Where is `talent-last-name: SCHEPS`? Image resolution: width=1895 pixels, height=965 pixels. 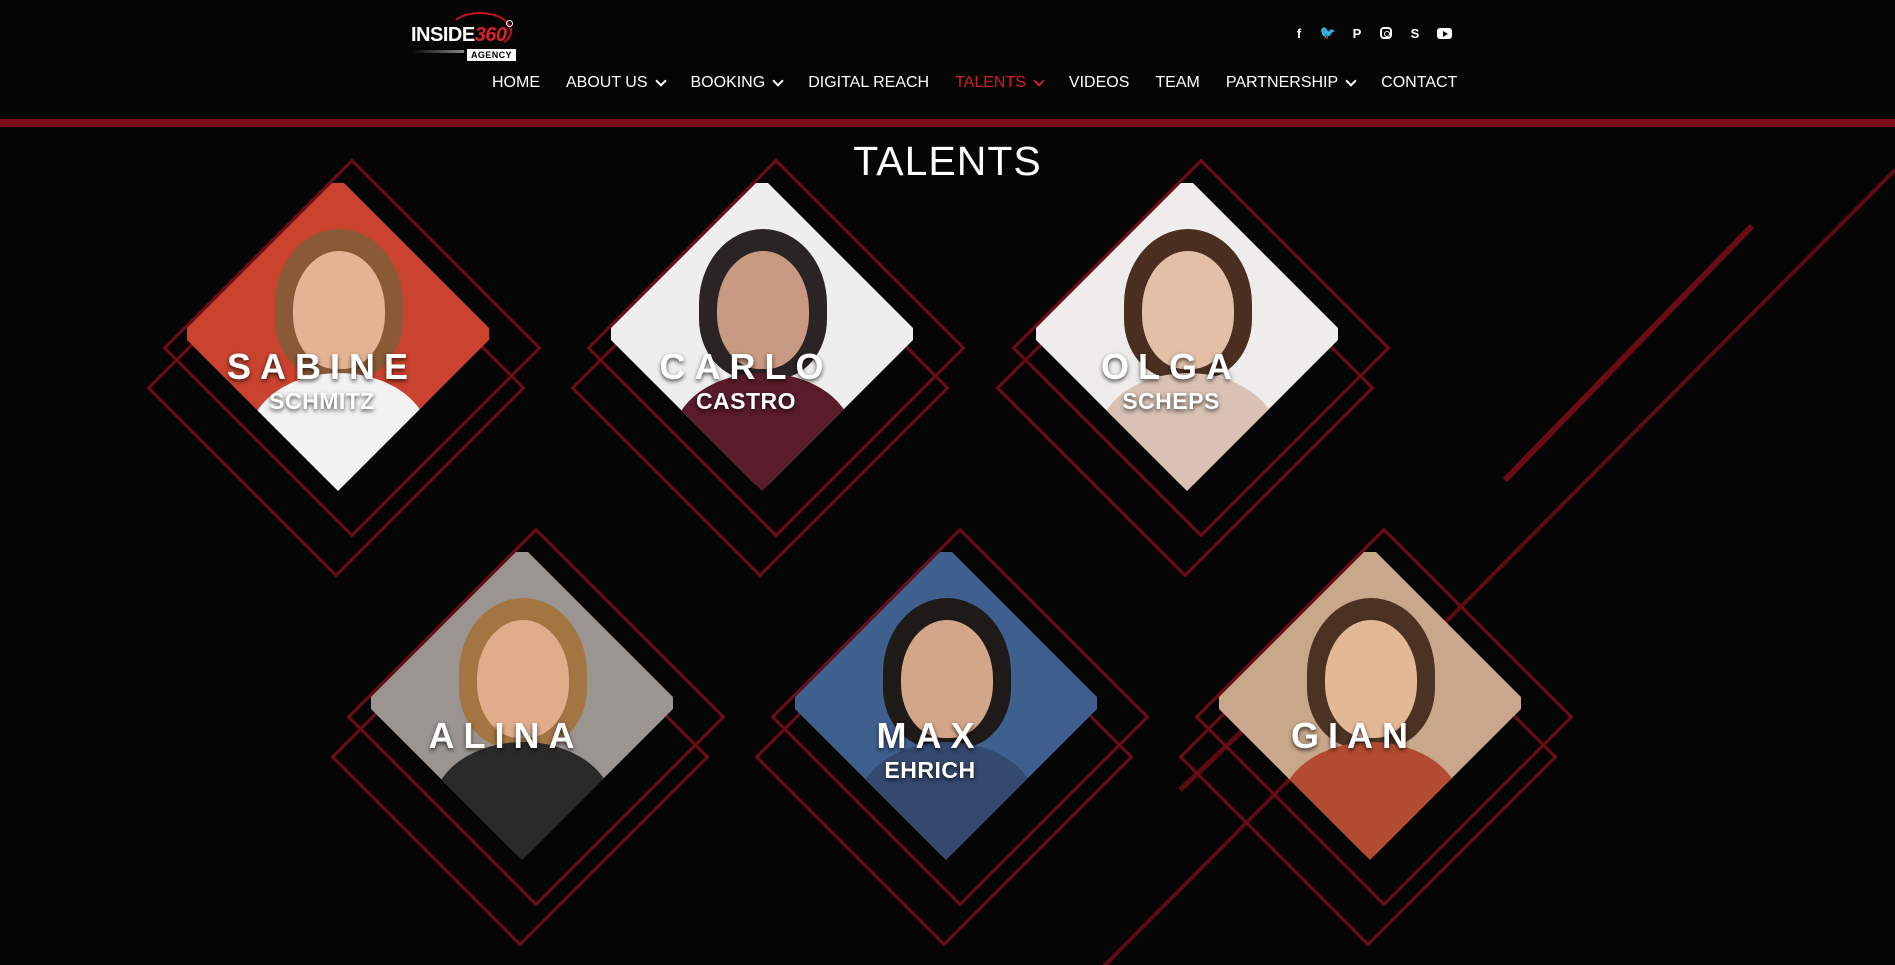
talent-last-name: SCHEPS is located at coordinates (1171, 401).